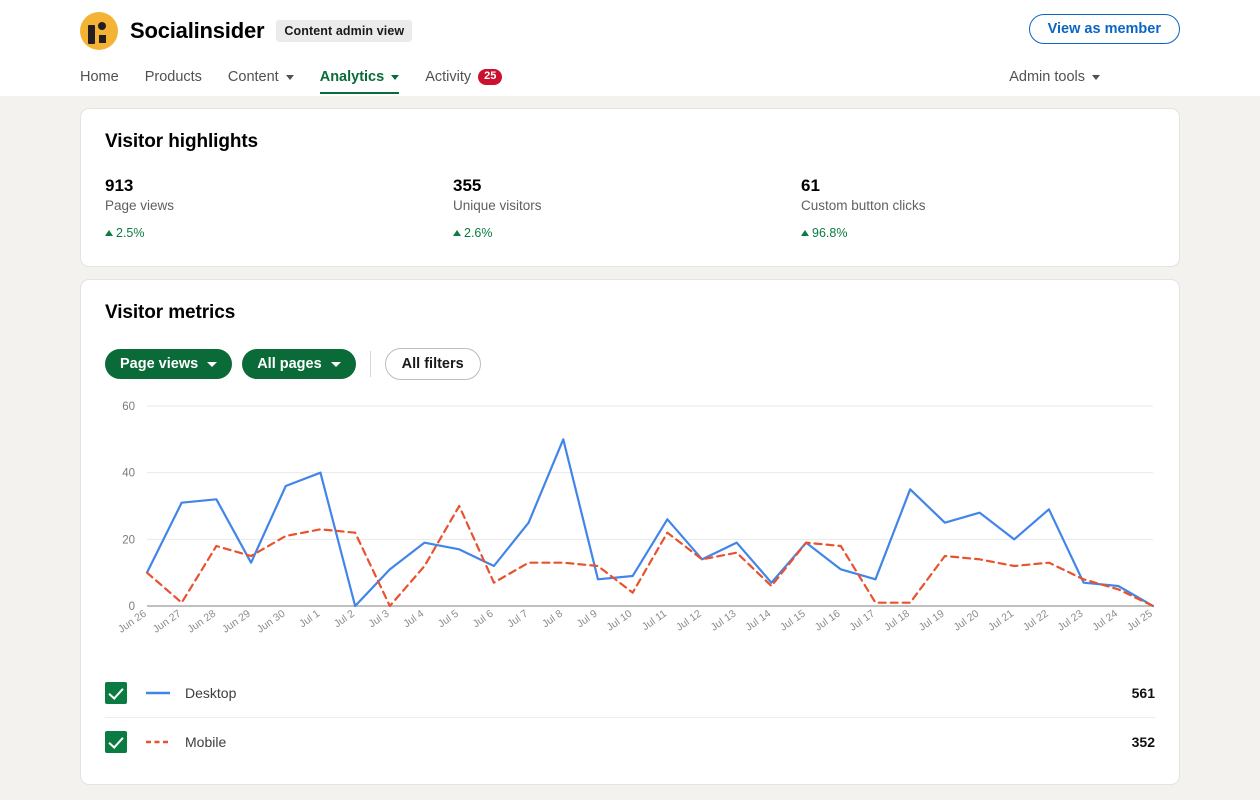  I want to click on x-axis-tick-label: Jul 19, so click(932, 621).